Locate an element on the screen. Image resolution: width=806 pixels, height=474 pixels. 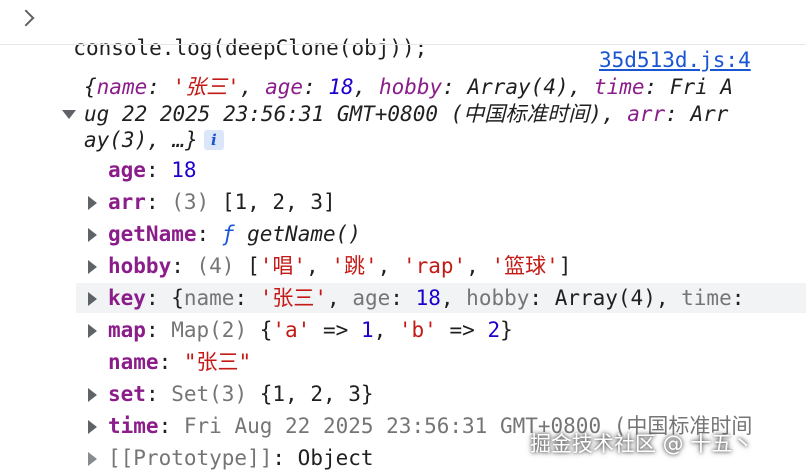
console-command: console.log(deepClone(obj)); is located at coordinates (250, 48).